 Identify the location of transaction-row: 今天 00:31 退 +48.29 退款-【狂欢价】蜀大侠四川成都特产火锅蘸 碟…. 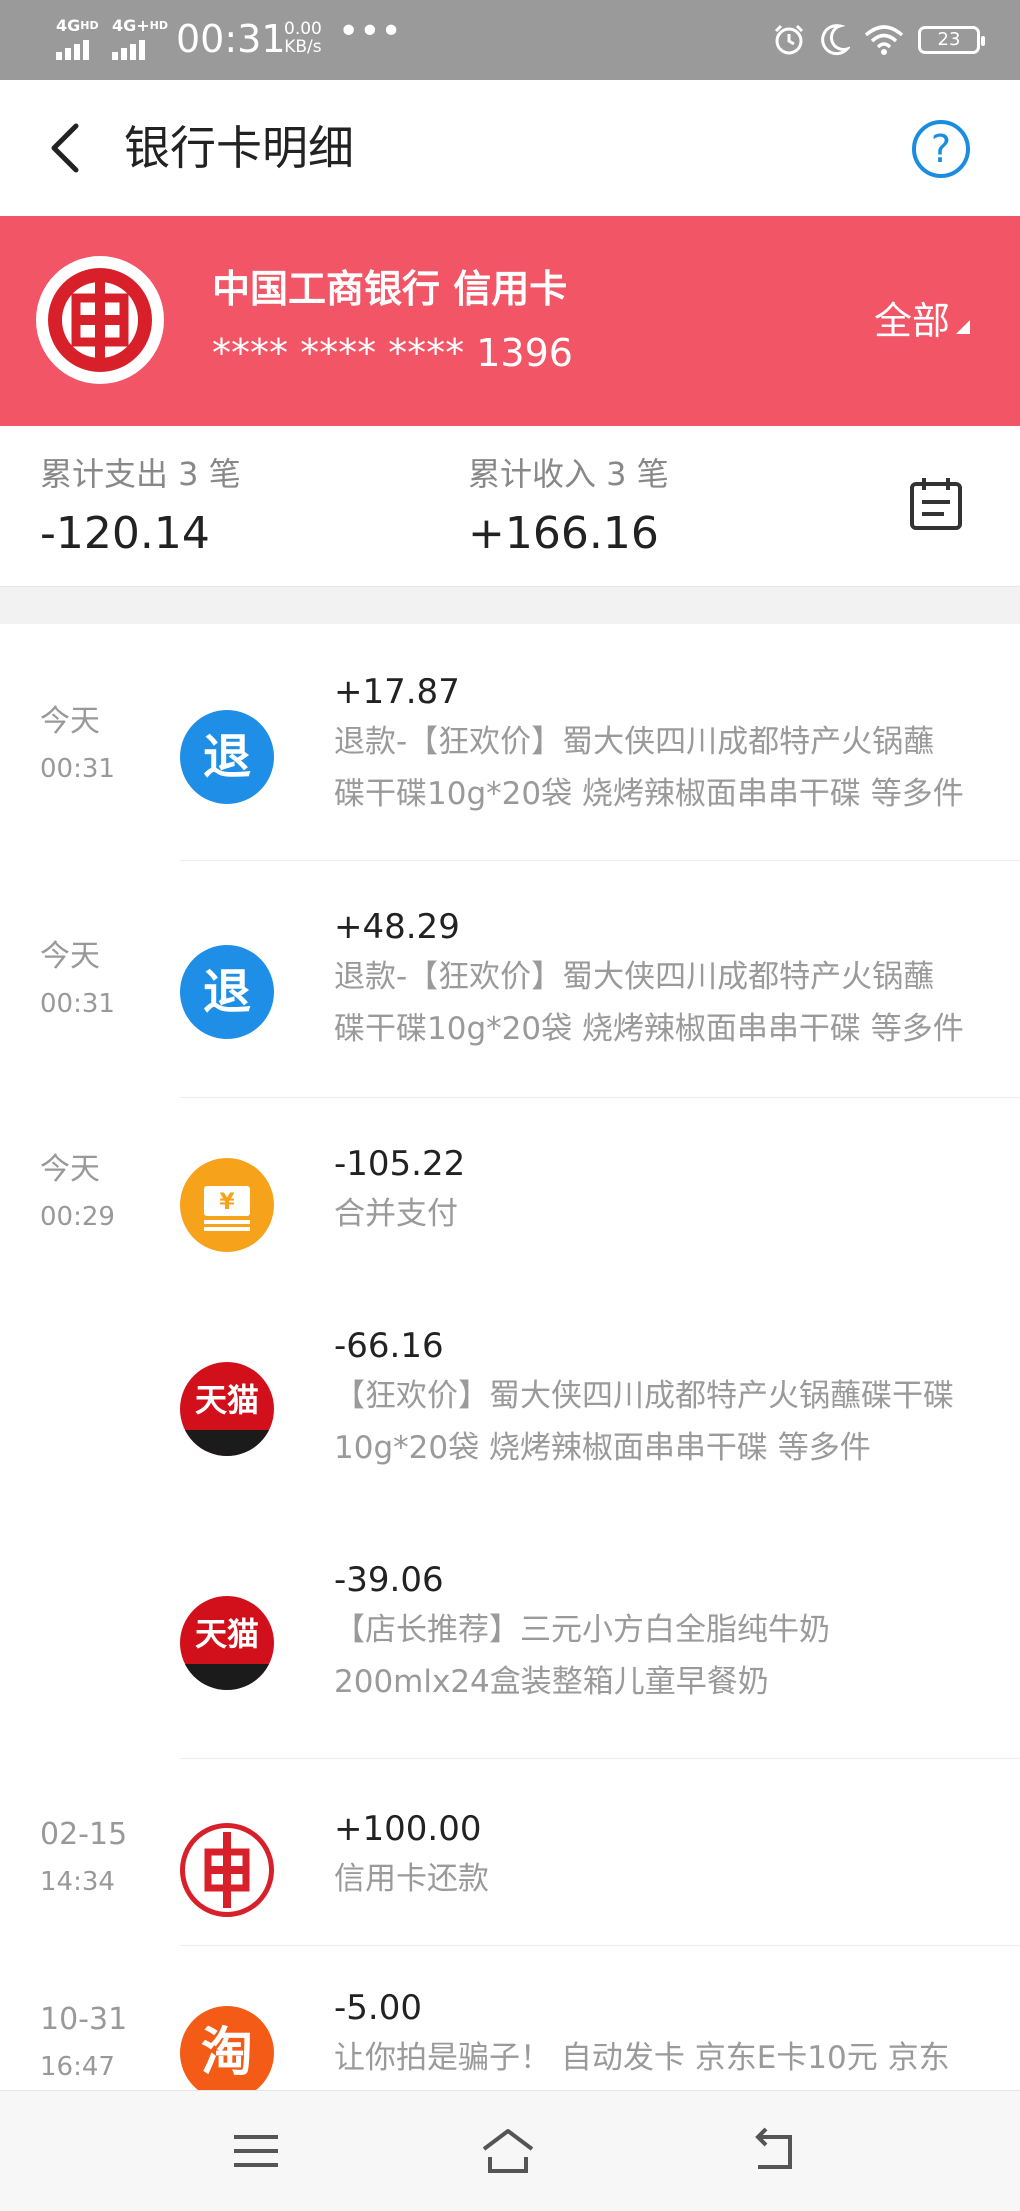
(510, 979).